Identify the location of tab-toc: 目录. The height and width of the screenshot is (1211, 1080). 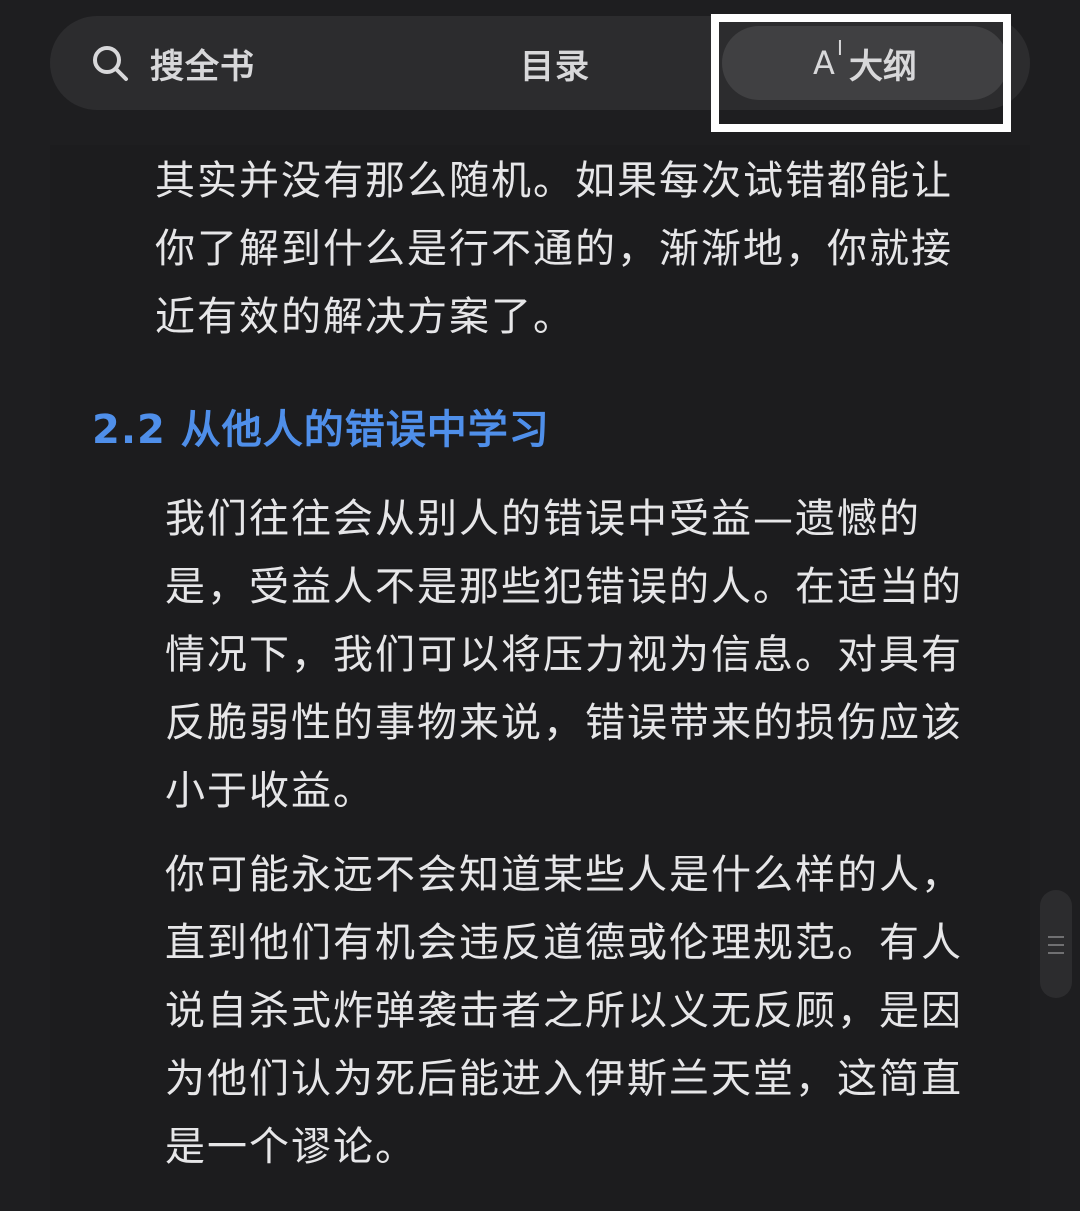
(555, 63).